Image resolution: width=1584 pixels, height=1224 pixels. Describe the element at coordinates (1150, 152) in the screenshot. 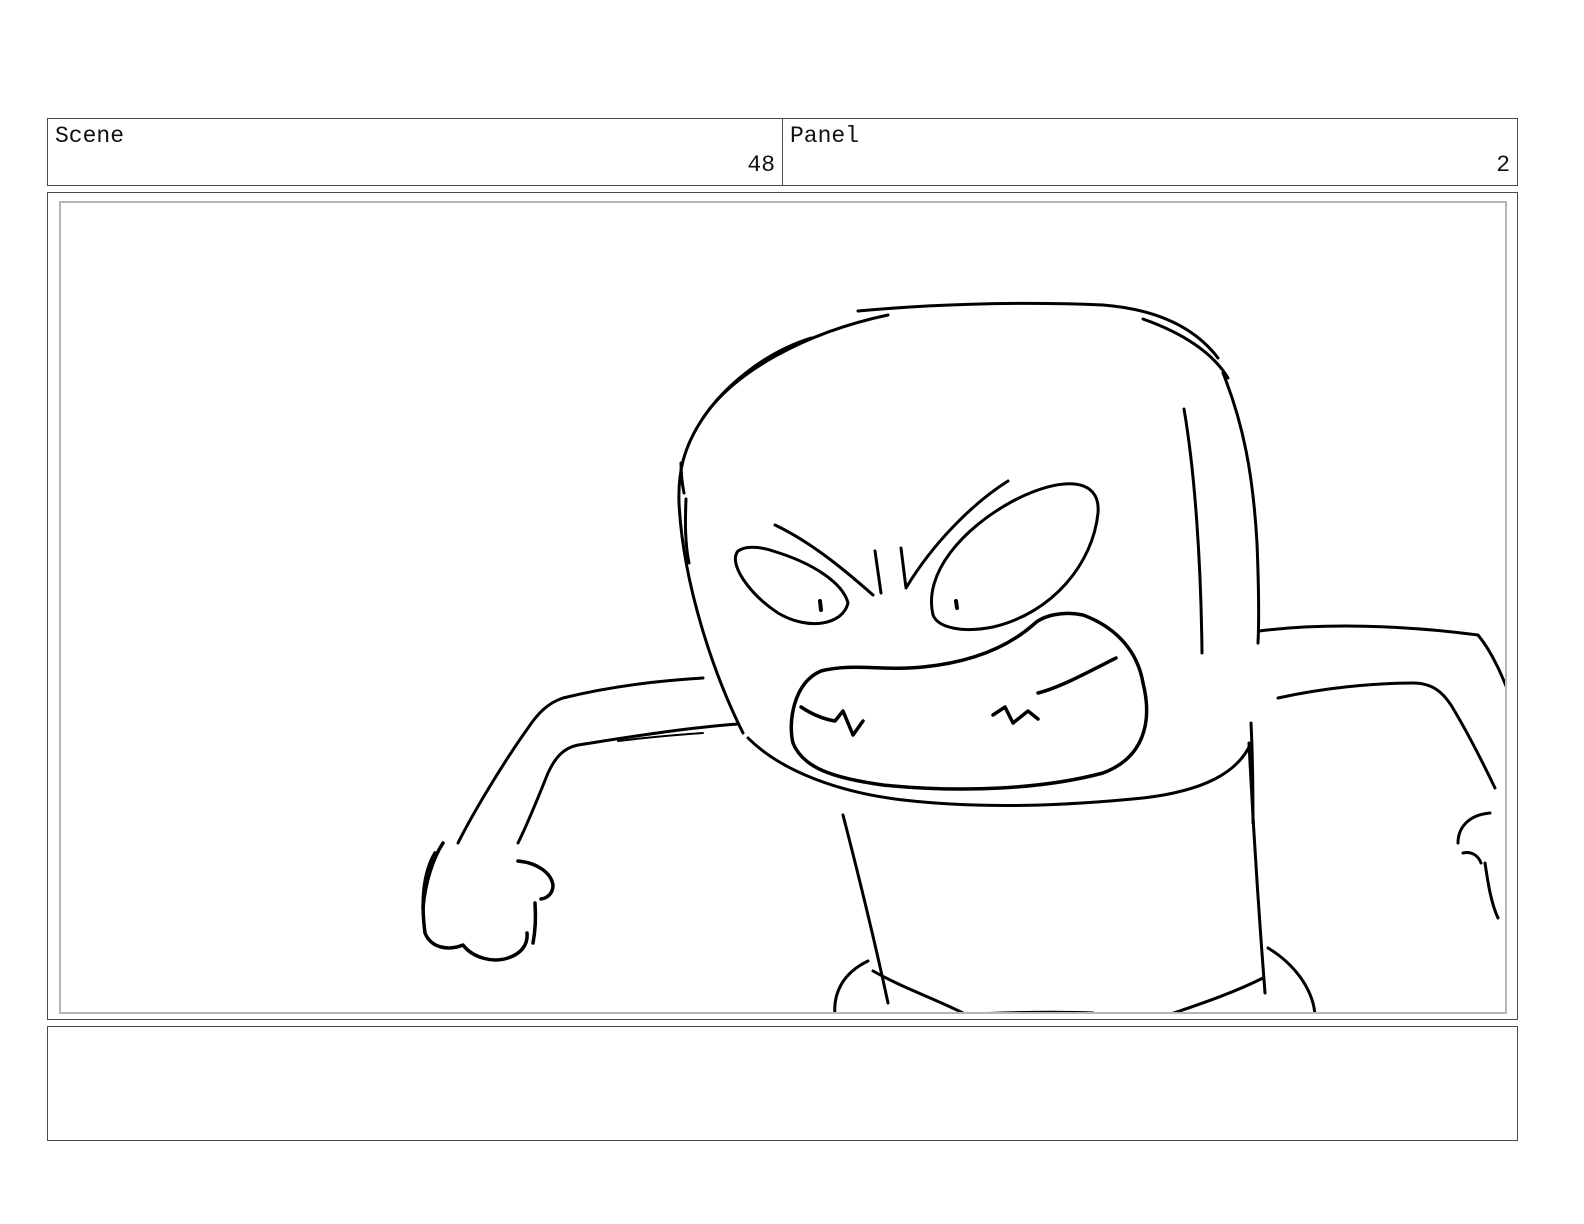

I see `panel-cell: Panel 2` at that location.